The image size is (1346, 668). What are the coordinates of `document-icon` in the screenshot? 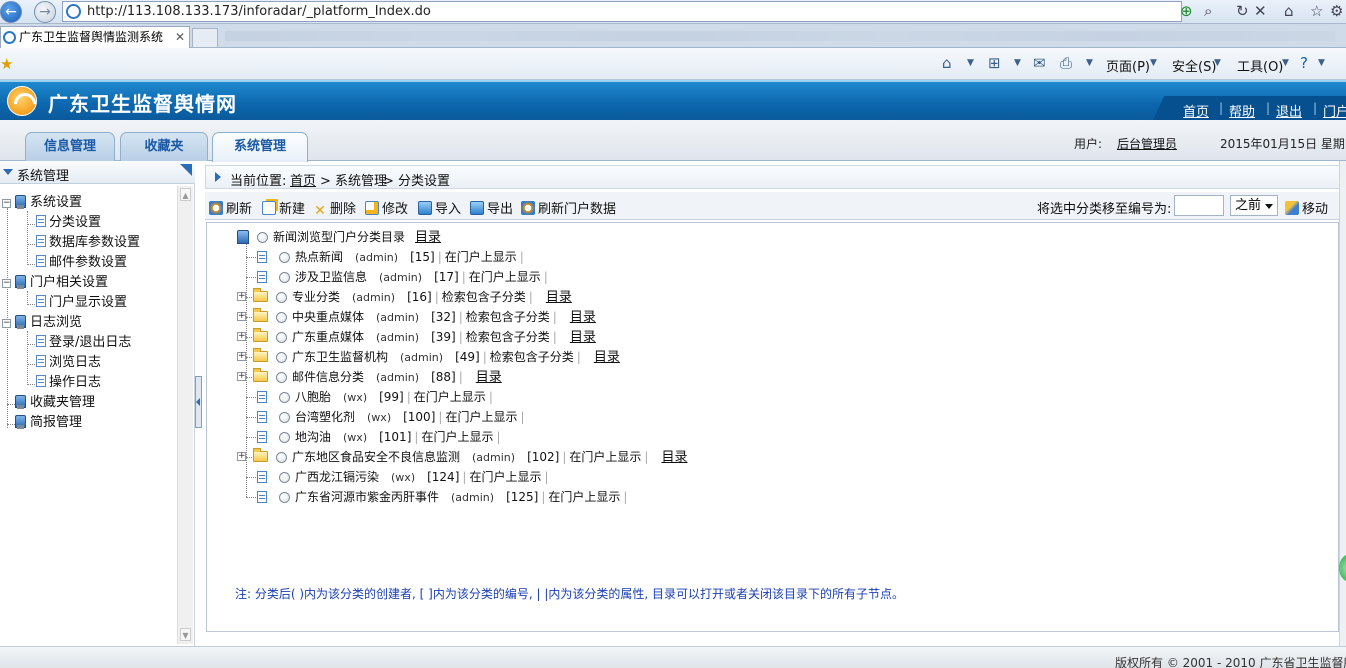 It's located at (41, 381).